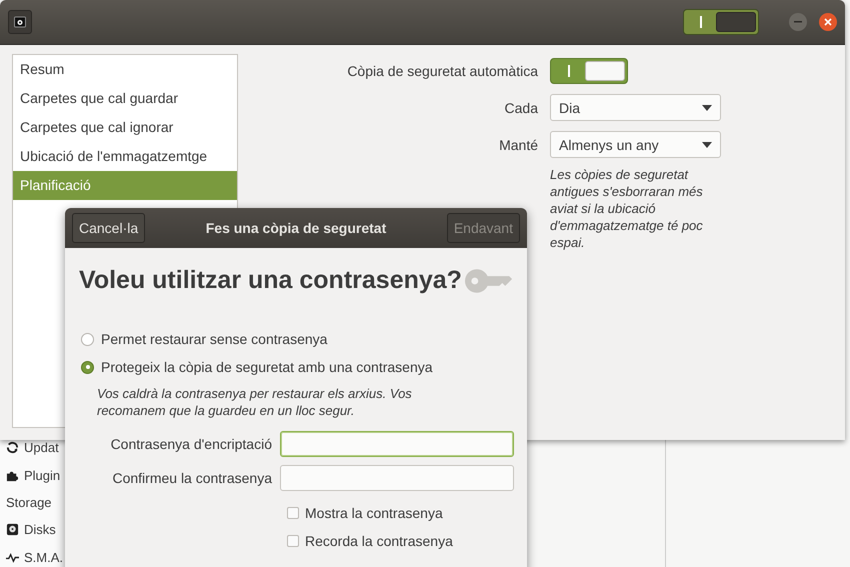 Image resolution: width=850 pixels, height=567 pixels. Describe the element at coordinates (254, 402) in the screenshot. I see `hint-text: Vos caldrà la contrasenya per restaurar els arxius. Vos recomanem que la guardeu en un lloc segur.` at that location.